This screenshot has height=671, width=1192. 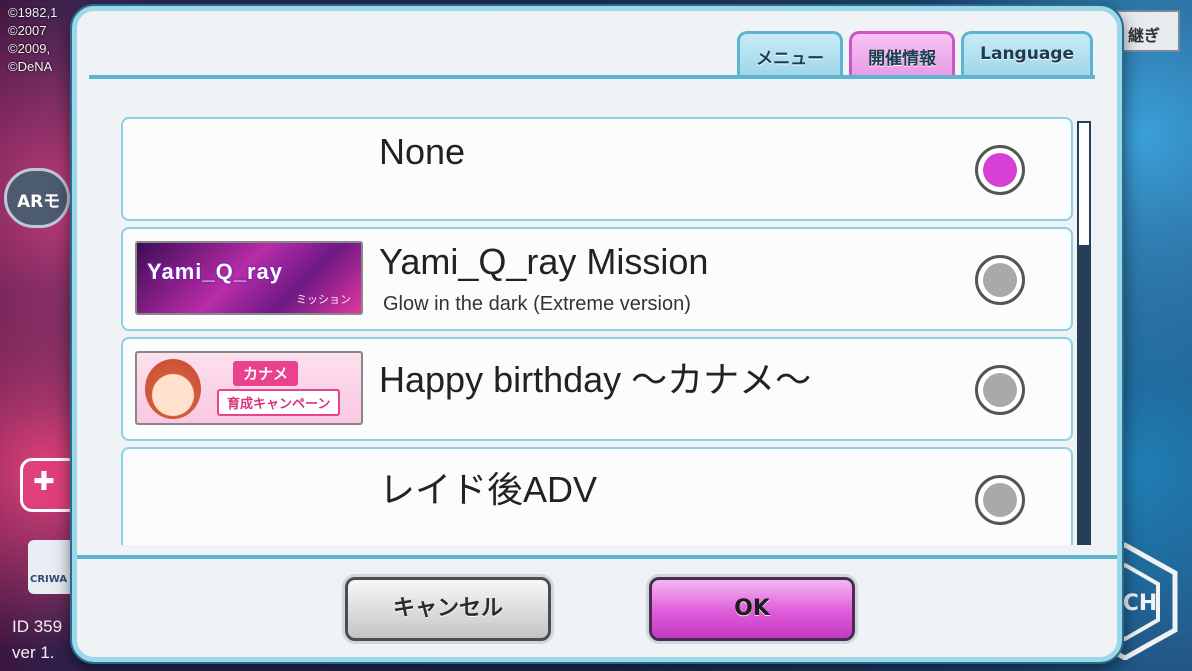 I want to click on footer-divider, so click(x=597, y=557).